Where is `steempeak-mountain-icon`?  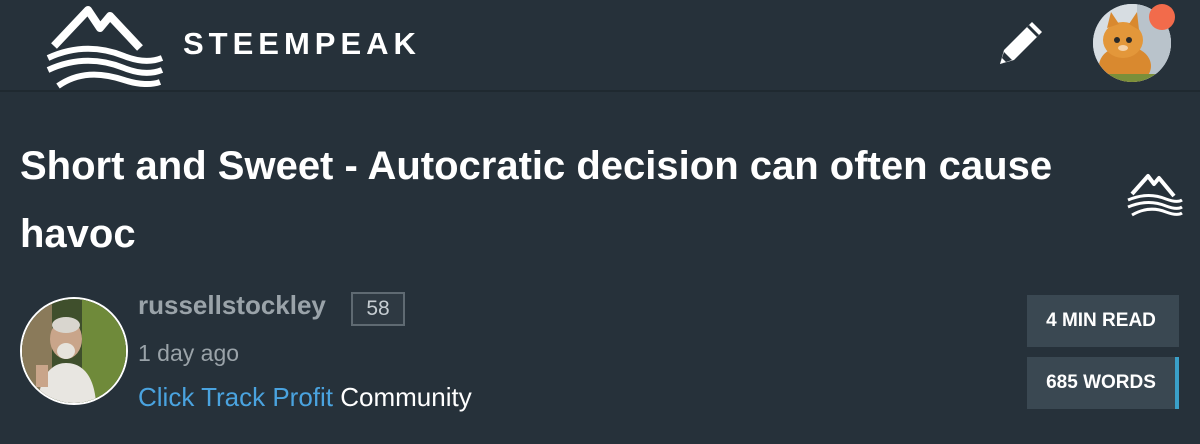 steempeak-mountain-icon is located at coordinates (1155, 195).